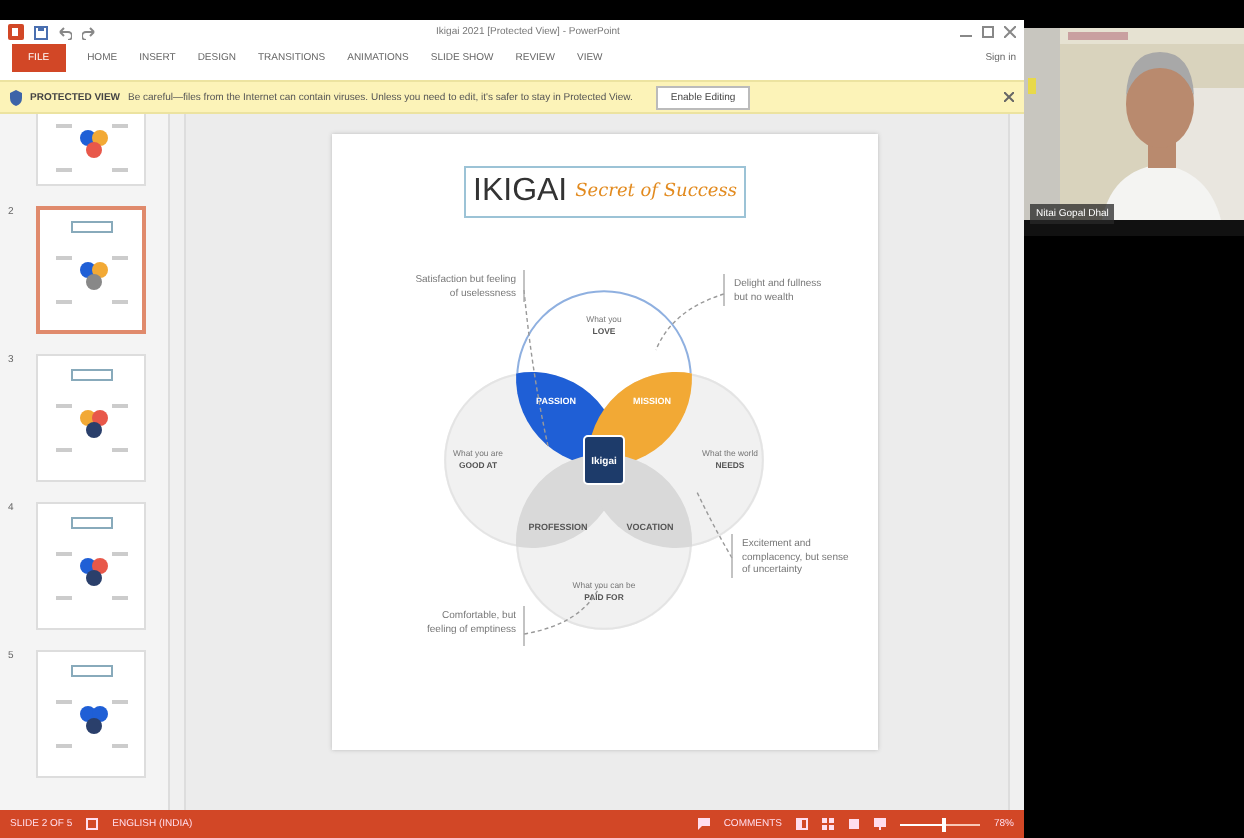  Describe the element at coordinates (65, 32) in the screenshot. I see `undo-icon` at that location.